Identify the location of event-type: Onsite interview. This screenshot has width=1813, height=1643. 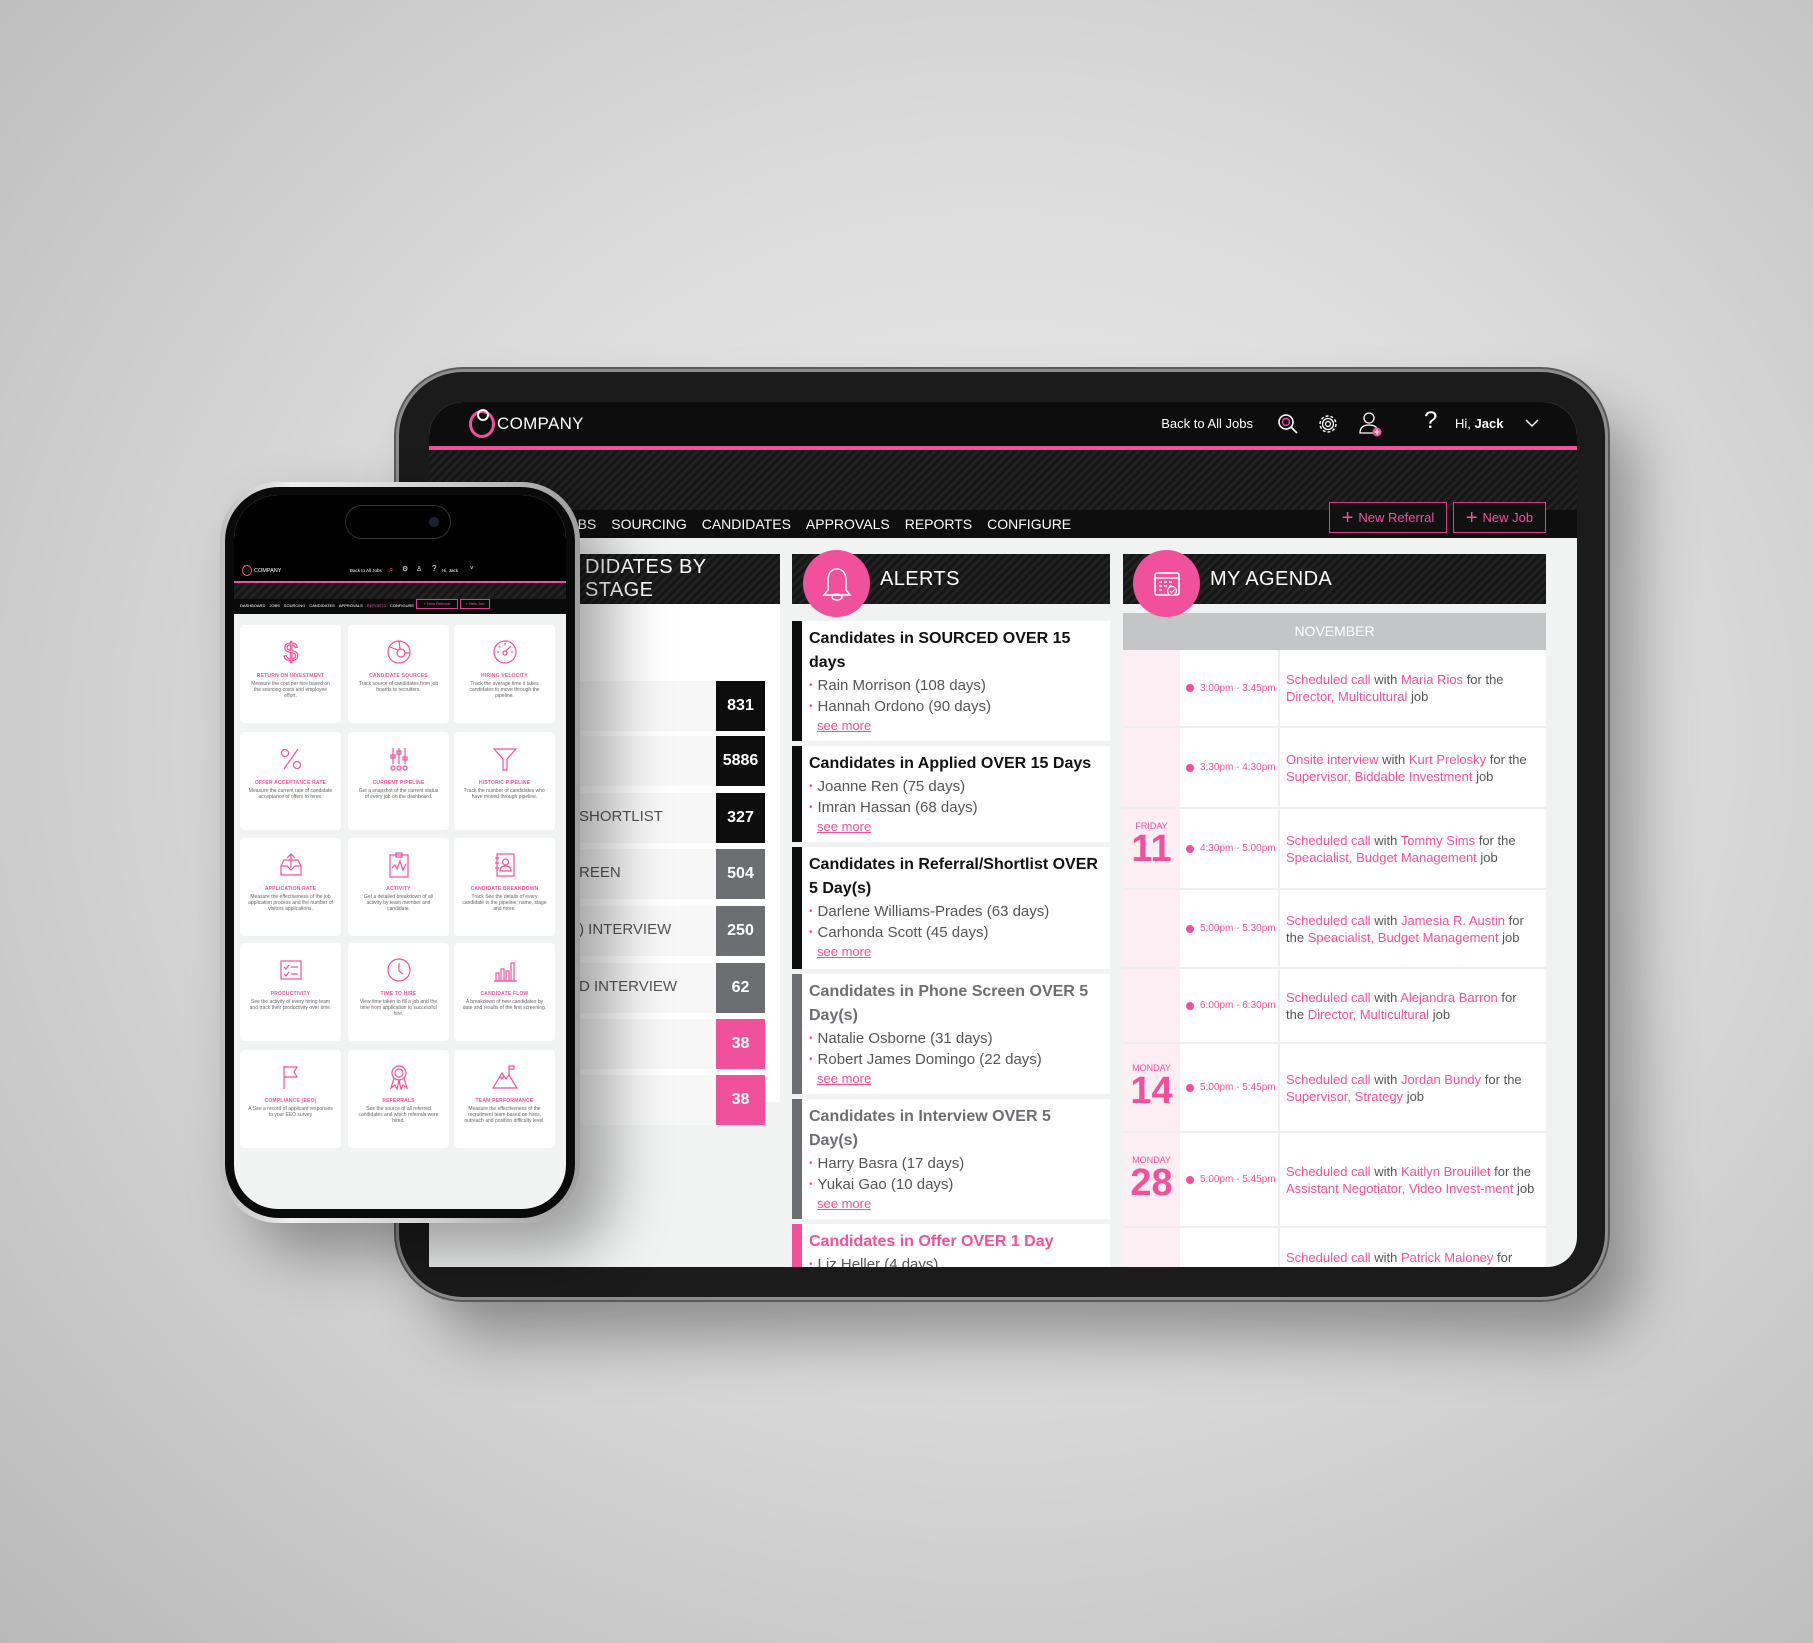
(1332, 759).